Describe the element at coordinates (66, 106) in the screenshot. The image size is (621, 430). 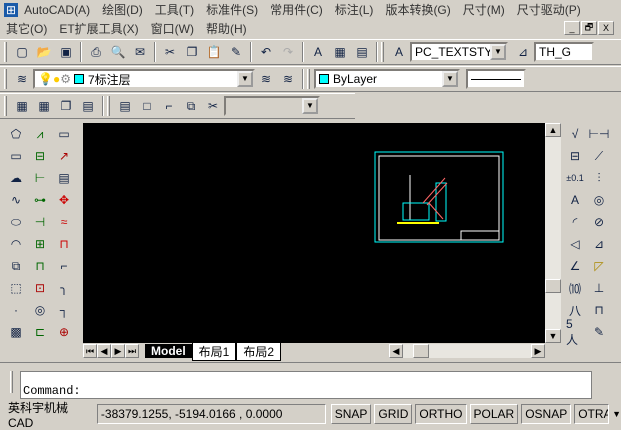
I see `page-setup-icon: ❐` at that location.